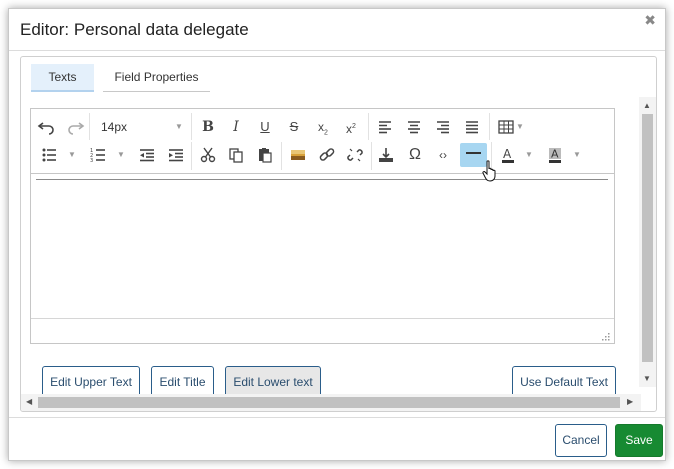 Image resolution: width=674 pixels, height=469 pixels. What do you see at coordinates (647, 378) in the screenshot?
I see `scroll-down-icon: ▼` at bounding box center [647, 378].